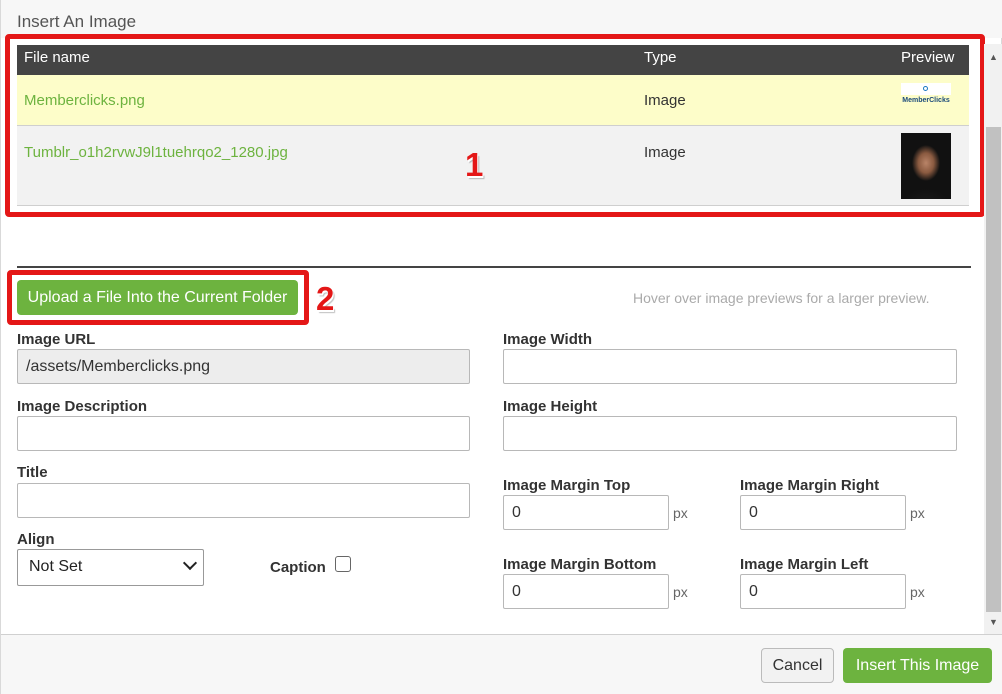  What do you see at coordinates (730, 433) in the screenshot?
I see `image-height-field` at bounding box center [730, 433].